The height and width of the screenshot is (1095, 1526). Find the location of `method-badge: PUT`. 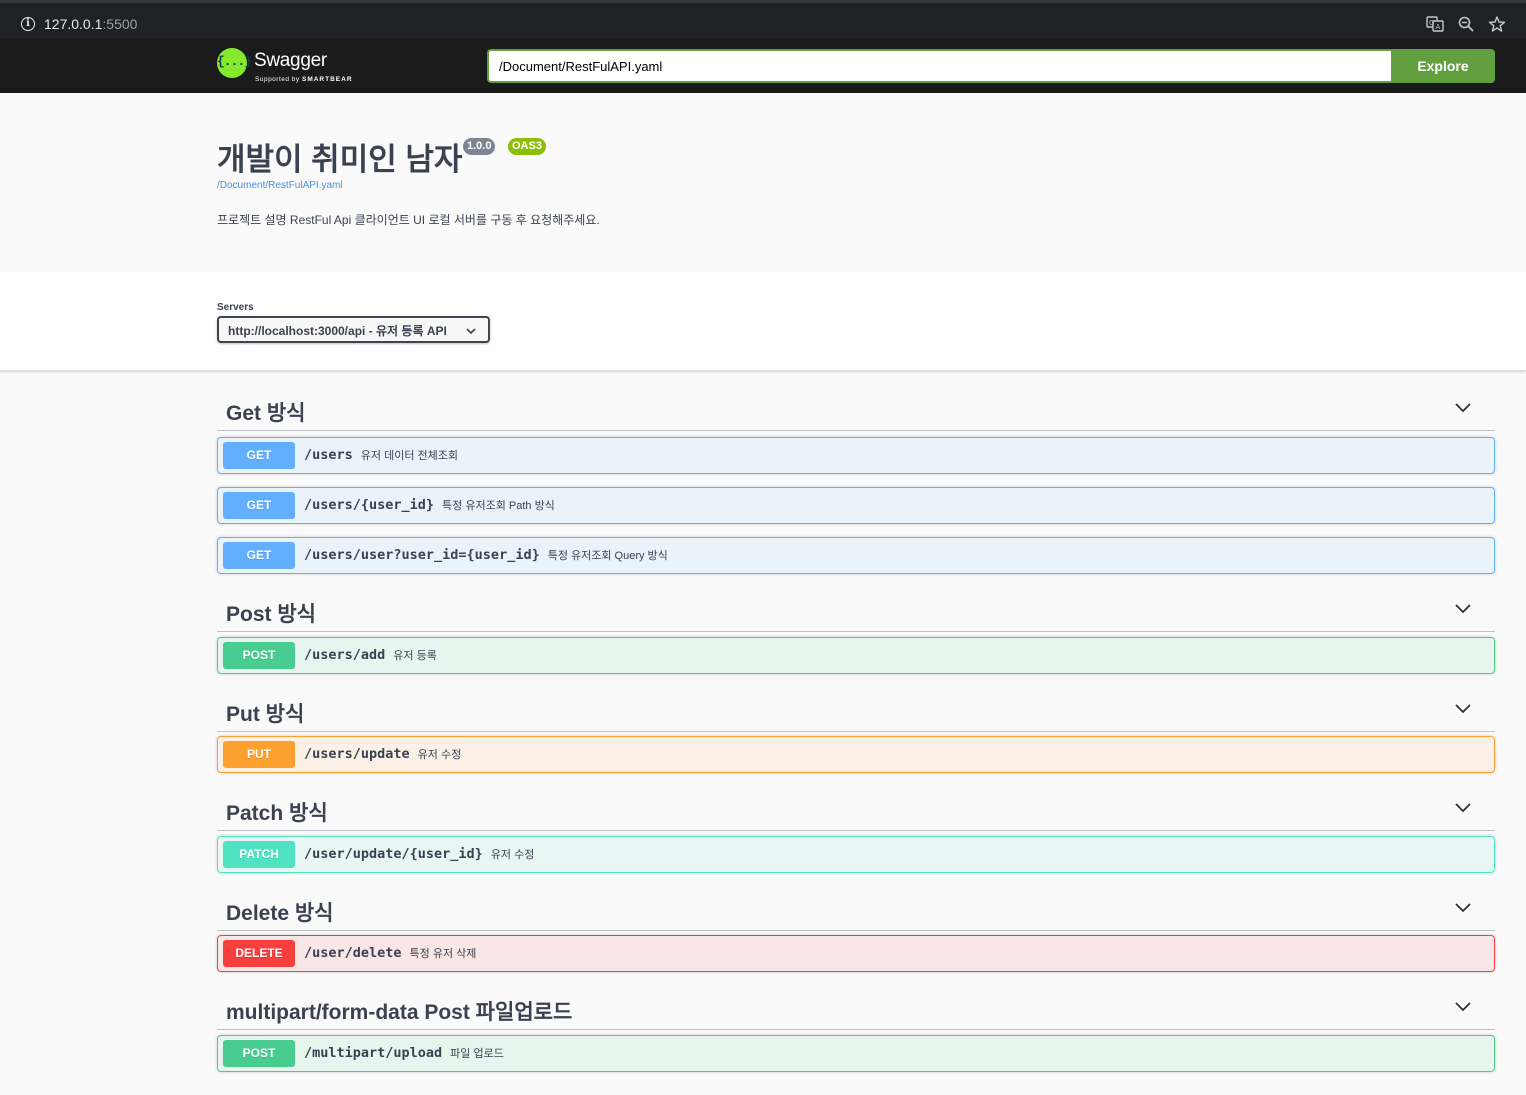

method-badge: PUT is located at coordinates (259, 754).